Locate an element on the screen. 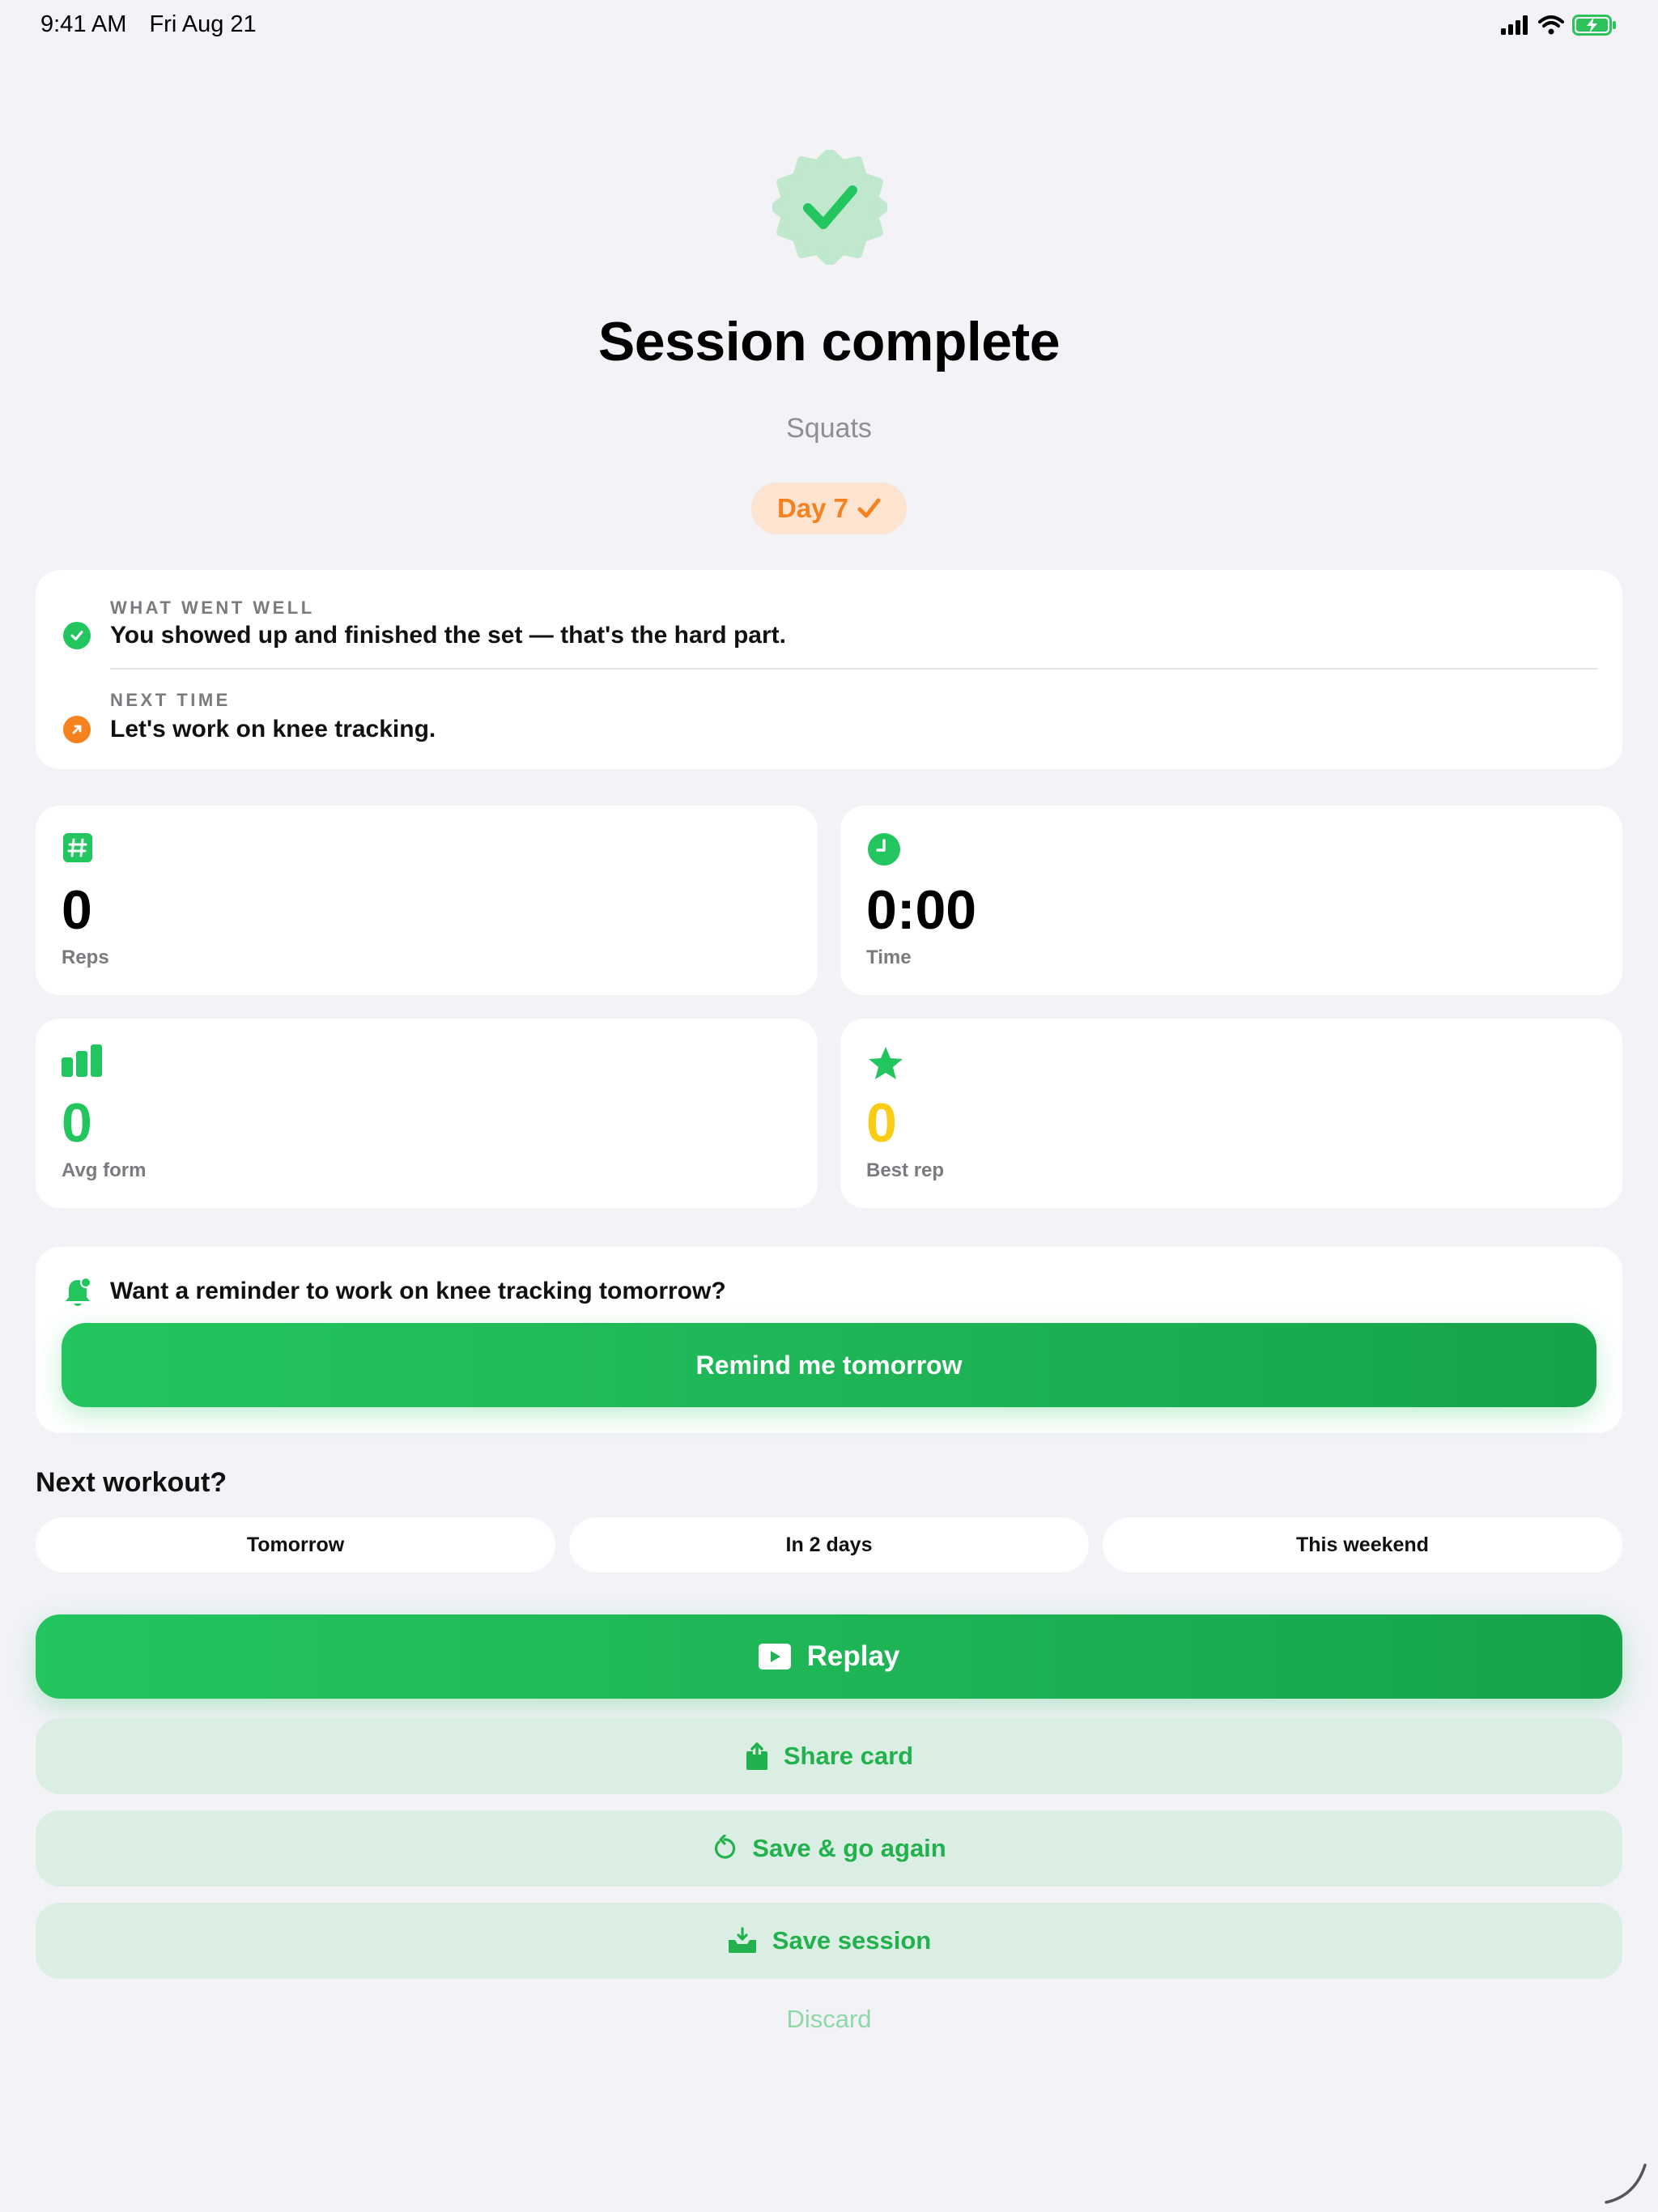  remind-me-tomorrow-button: Remind me tomorrow is located at coordinates (829, 1365).